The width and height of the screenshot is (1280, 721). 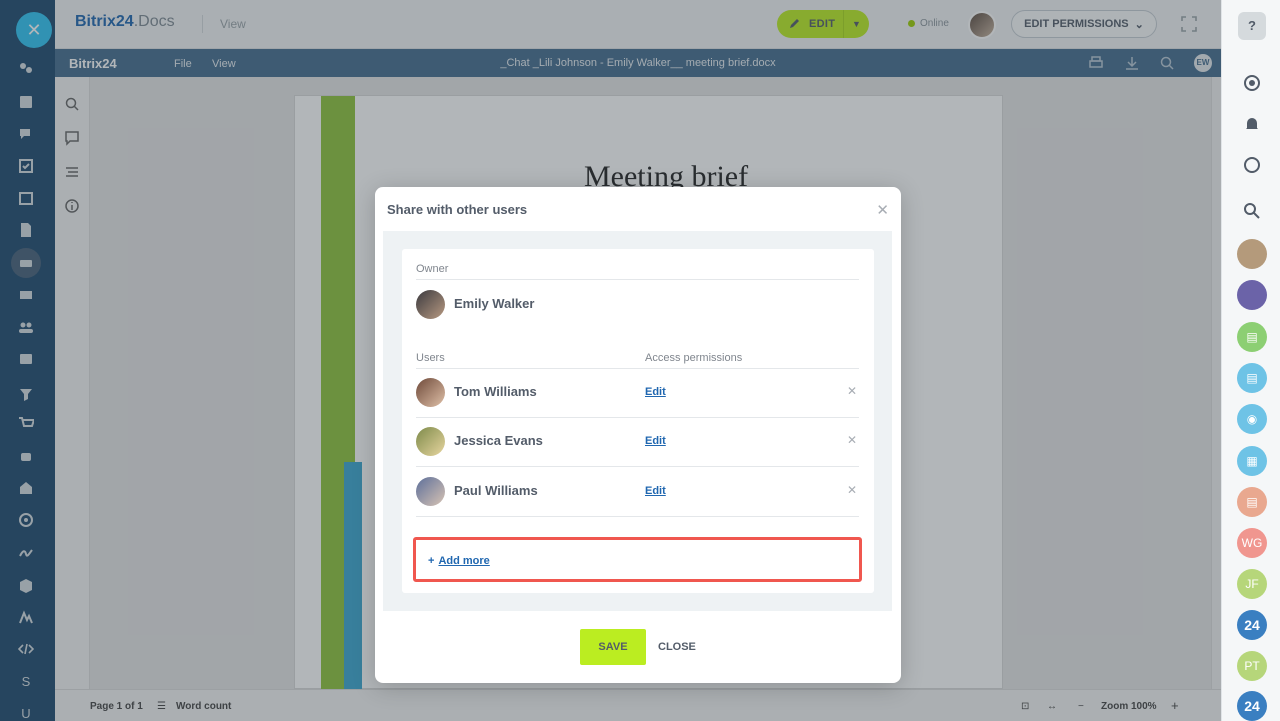 What do you see at coordinates (464, 561) in the screenshot?
I see `add-more-label: Add more` at bounding box center [464, 561].